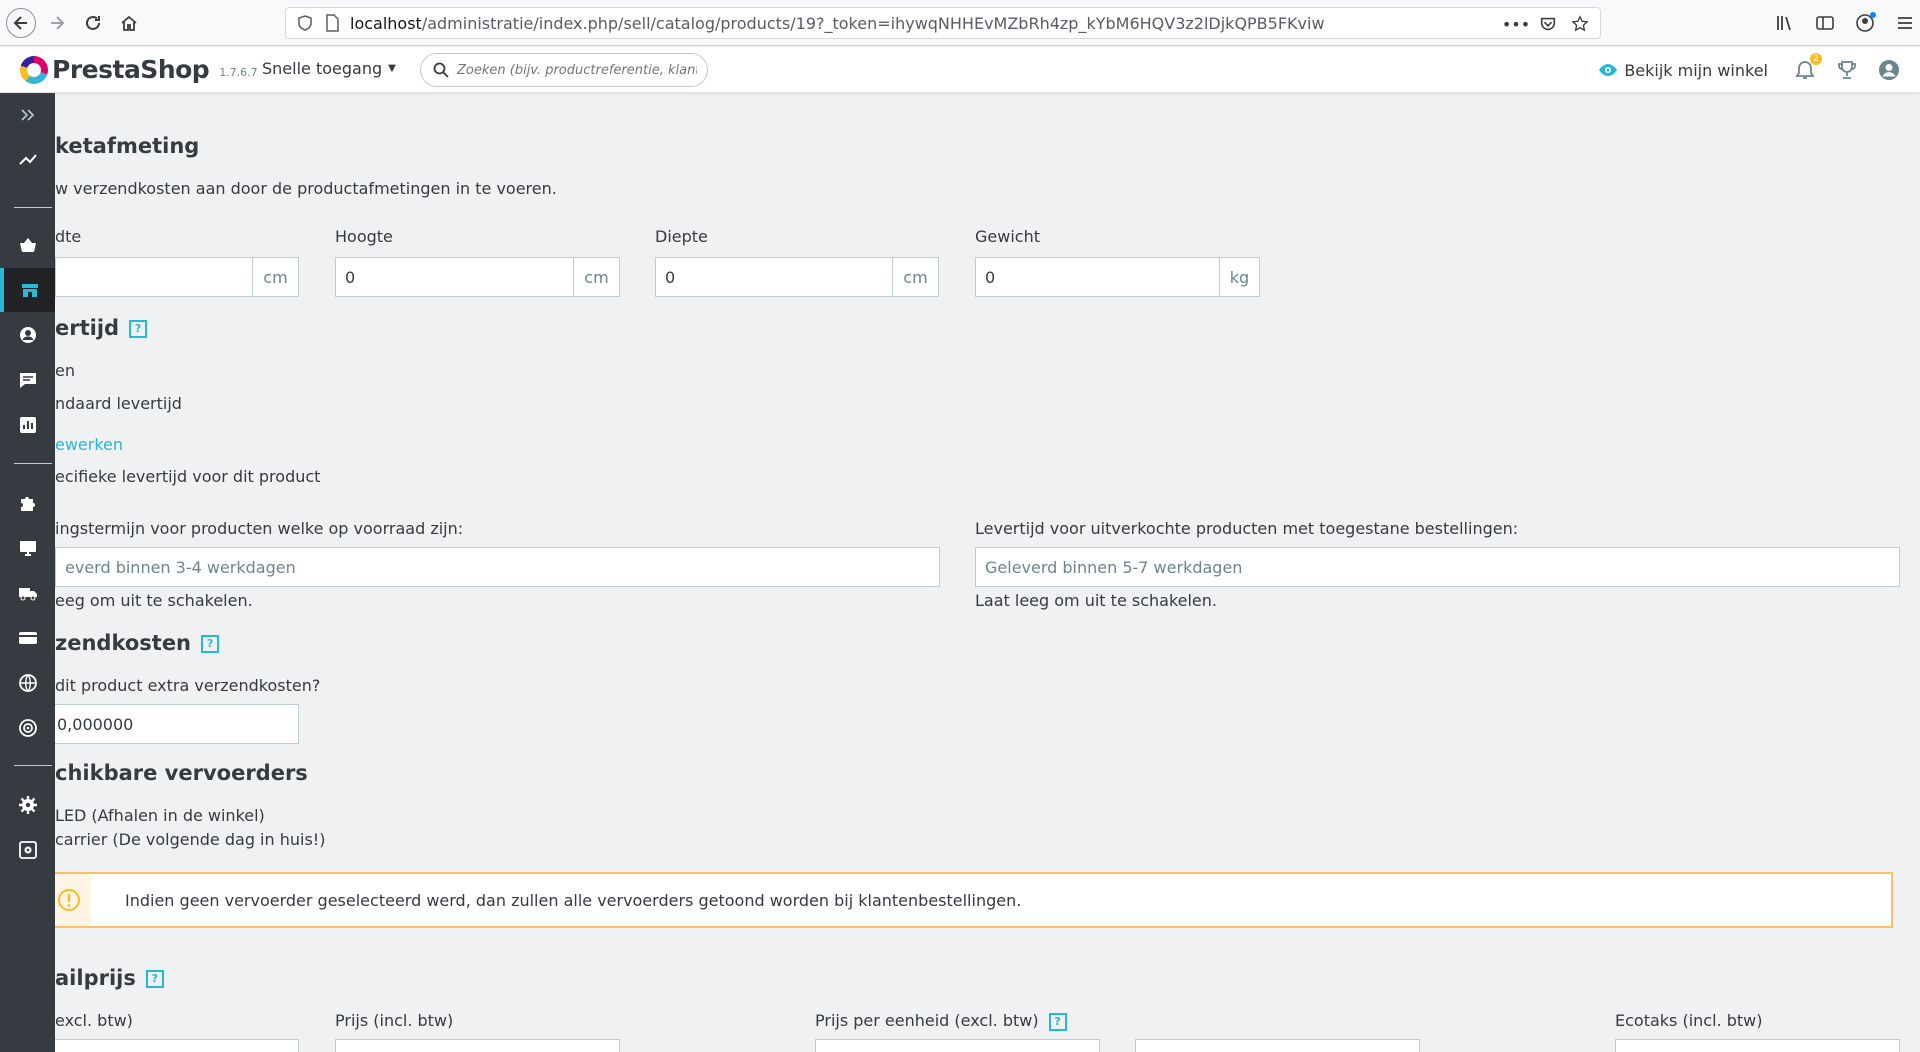 The width and height of the screenshot is (1920, 1052). What do you see at coordinates (129, 23) in the screenshot?
I see `home-icon` at bounding box center [129, 23].